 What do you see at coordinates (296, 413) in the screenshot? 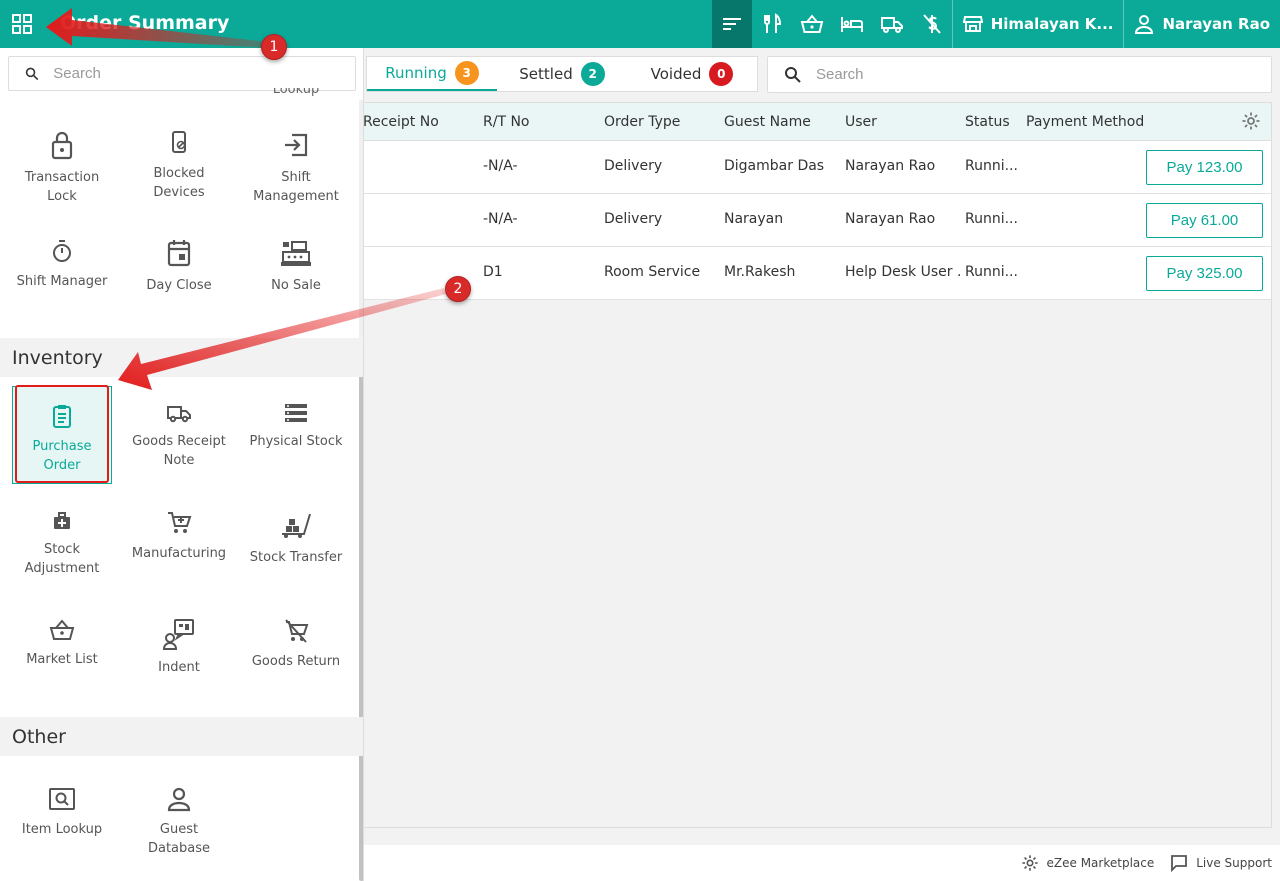
I see `storage-icon` at bounding box center [296, 413].